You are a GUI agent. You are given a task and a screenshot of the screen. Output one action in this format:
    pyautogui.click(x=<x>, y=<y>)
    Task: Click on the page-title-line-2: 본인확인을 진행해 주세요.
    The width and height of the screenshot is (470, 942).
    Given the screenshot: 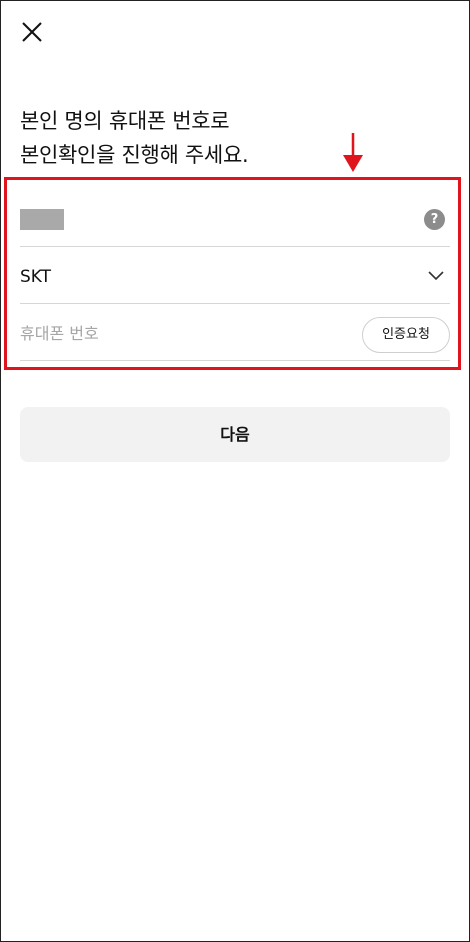 What is the action you would take?
    pyautogui.click(x=134, y=155)
    